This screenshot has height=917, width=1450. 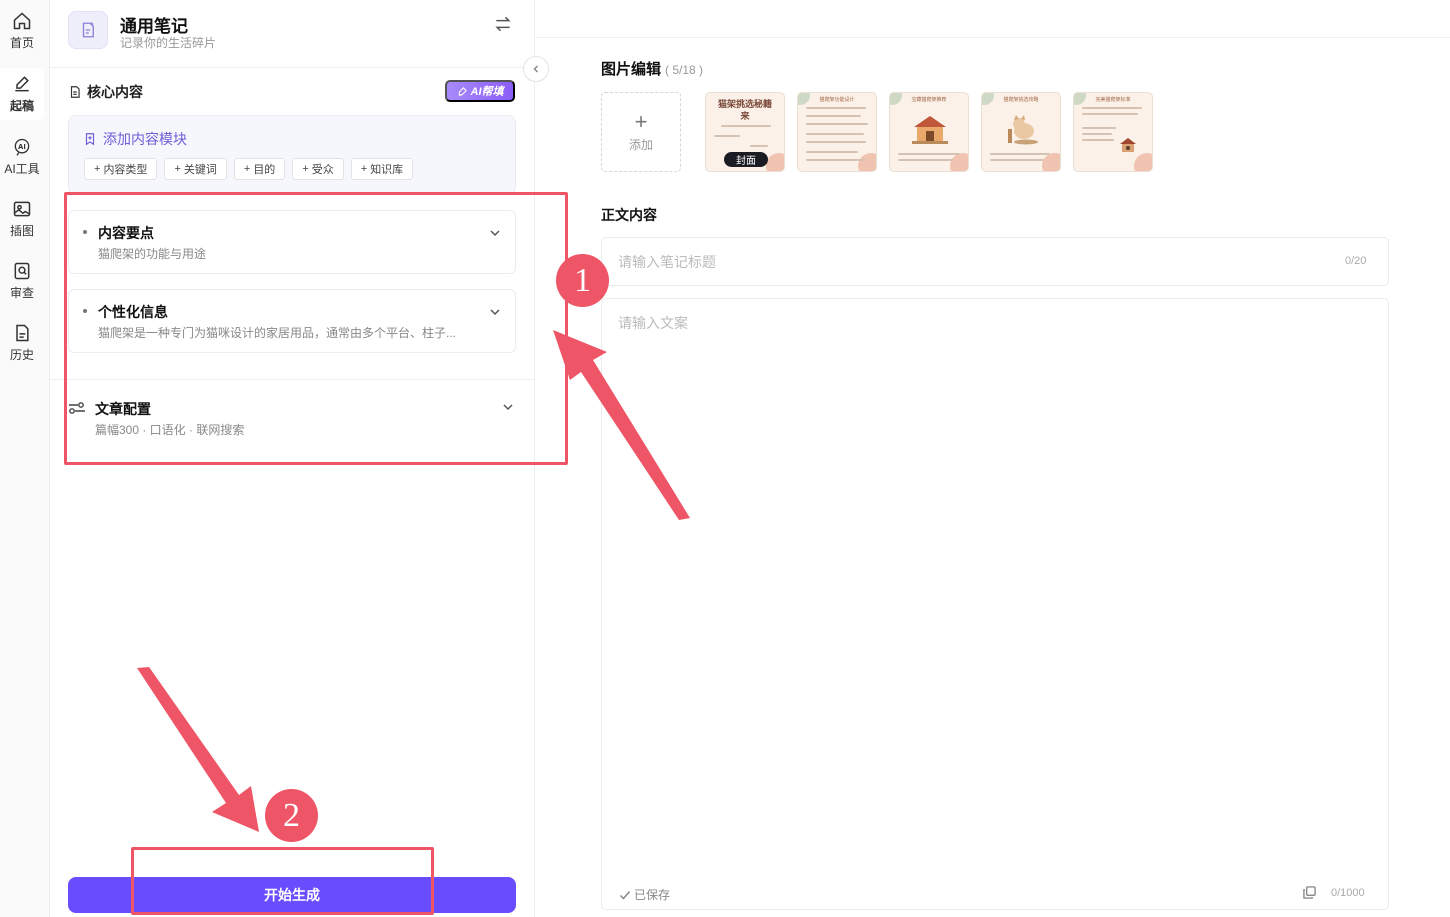 What do you see at coordinates (22, 84) in the screenshot?
I see `pen-icon` at bounding box center [22, 84].